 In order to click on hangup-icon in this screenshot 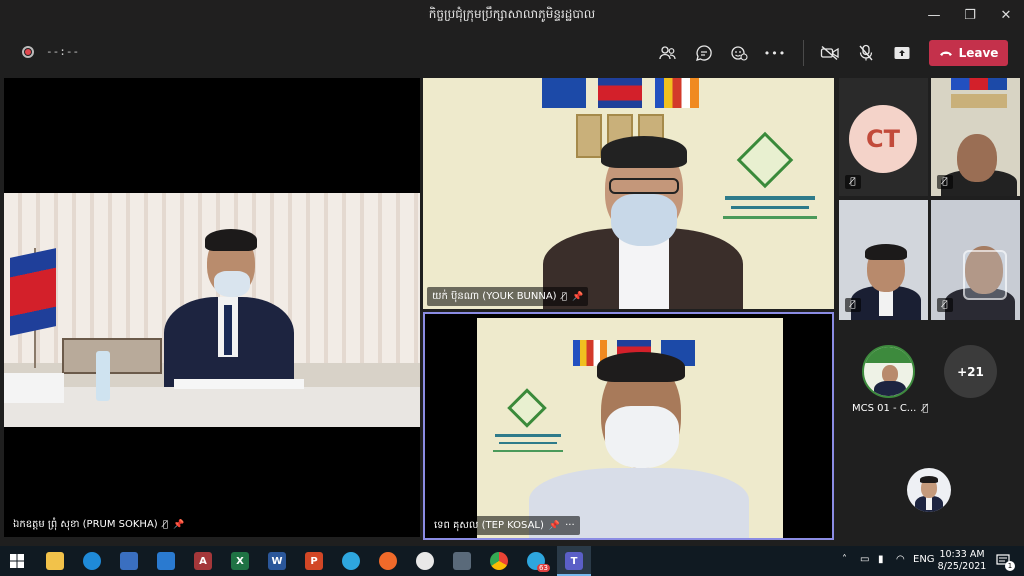, I will do `click(945, 53)`.